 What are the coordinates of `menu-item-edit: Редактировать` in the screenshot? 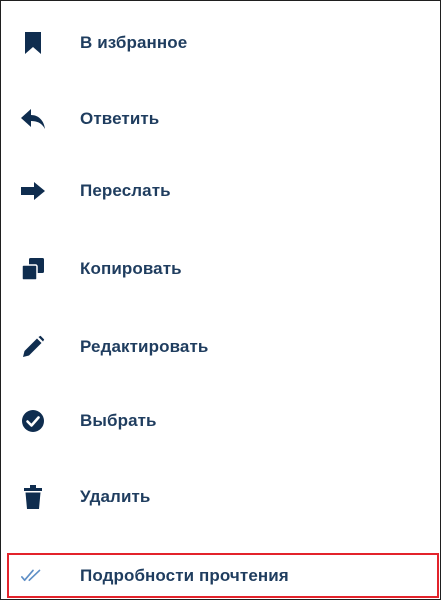 It's located at (220, 347).